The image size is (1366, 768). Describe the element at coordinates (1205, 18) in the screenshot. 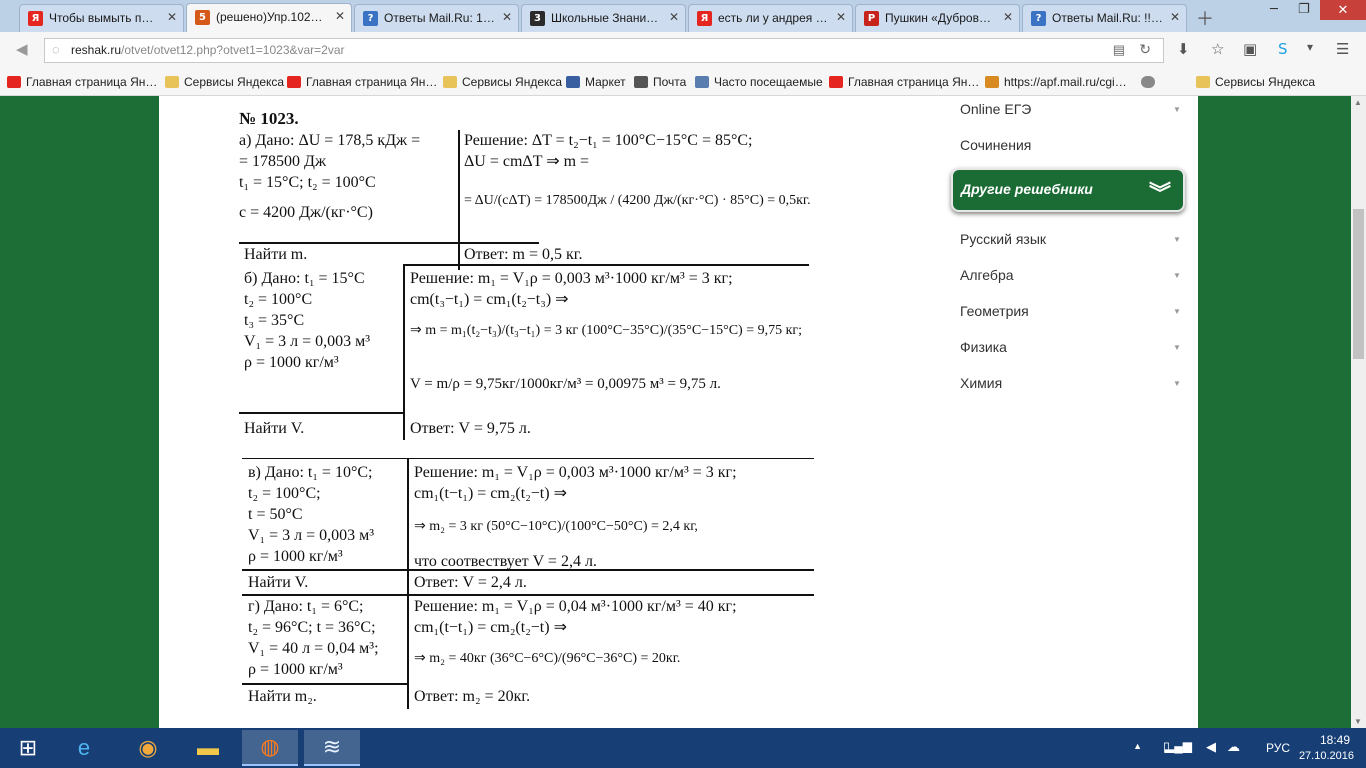

I see `new-tab-icon: ＋` at that location.